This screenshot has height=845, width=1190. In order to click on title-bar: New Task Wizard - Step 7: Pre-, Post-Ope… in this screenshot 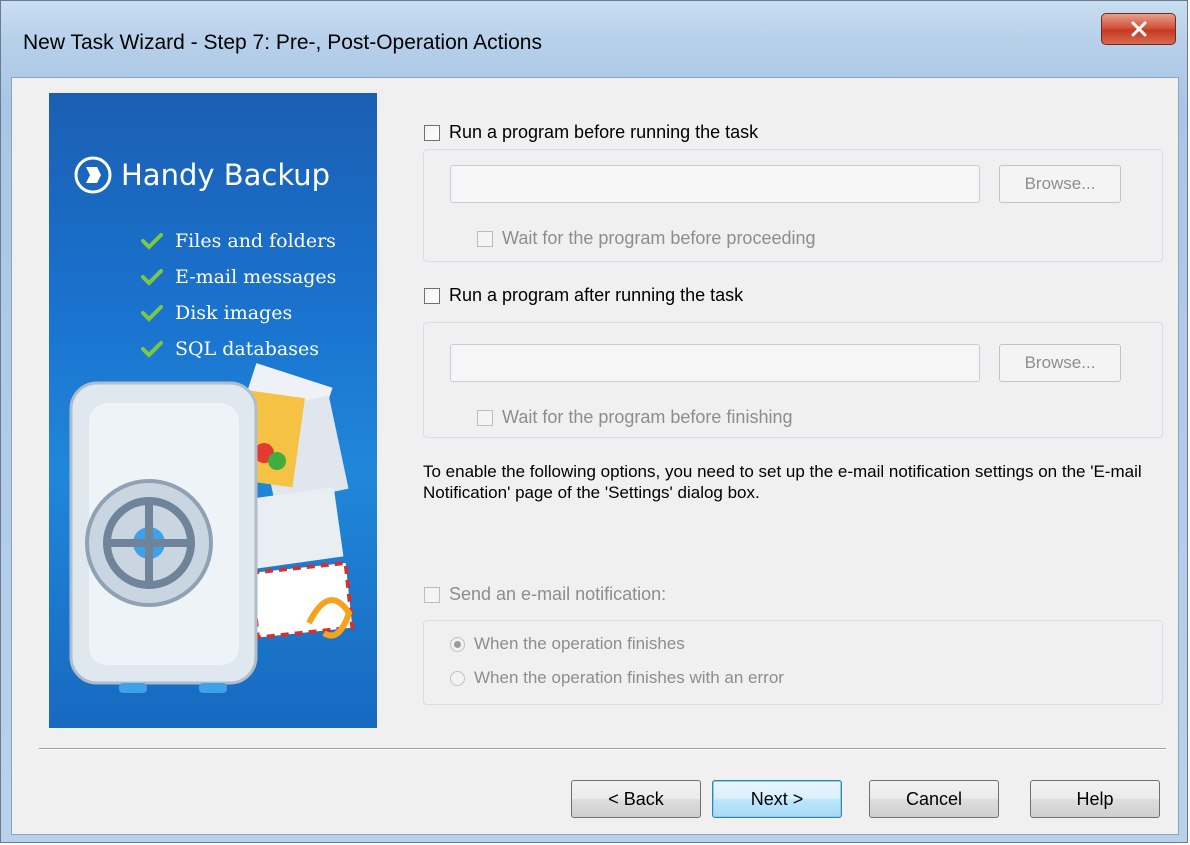, I will do `click(594, 41)`.